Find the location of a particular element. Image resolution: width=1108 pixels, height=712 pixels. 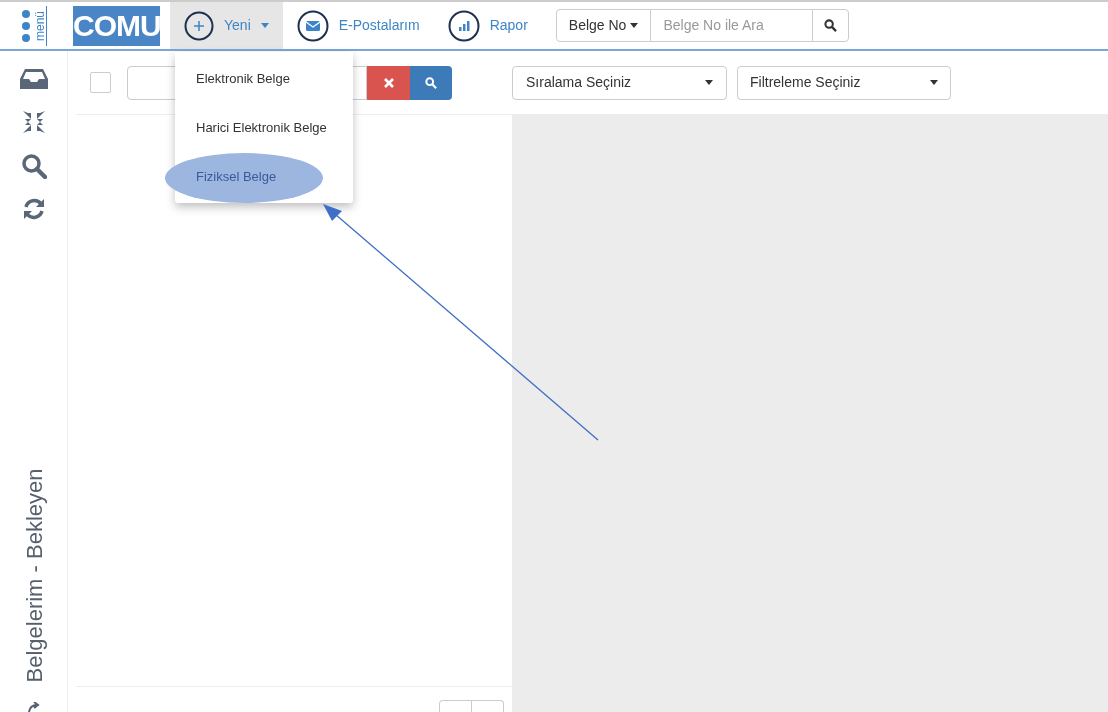

menu-item: Elektronik Belge is located at coordinates (243, 78).